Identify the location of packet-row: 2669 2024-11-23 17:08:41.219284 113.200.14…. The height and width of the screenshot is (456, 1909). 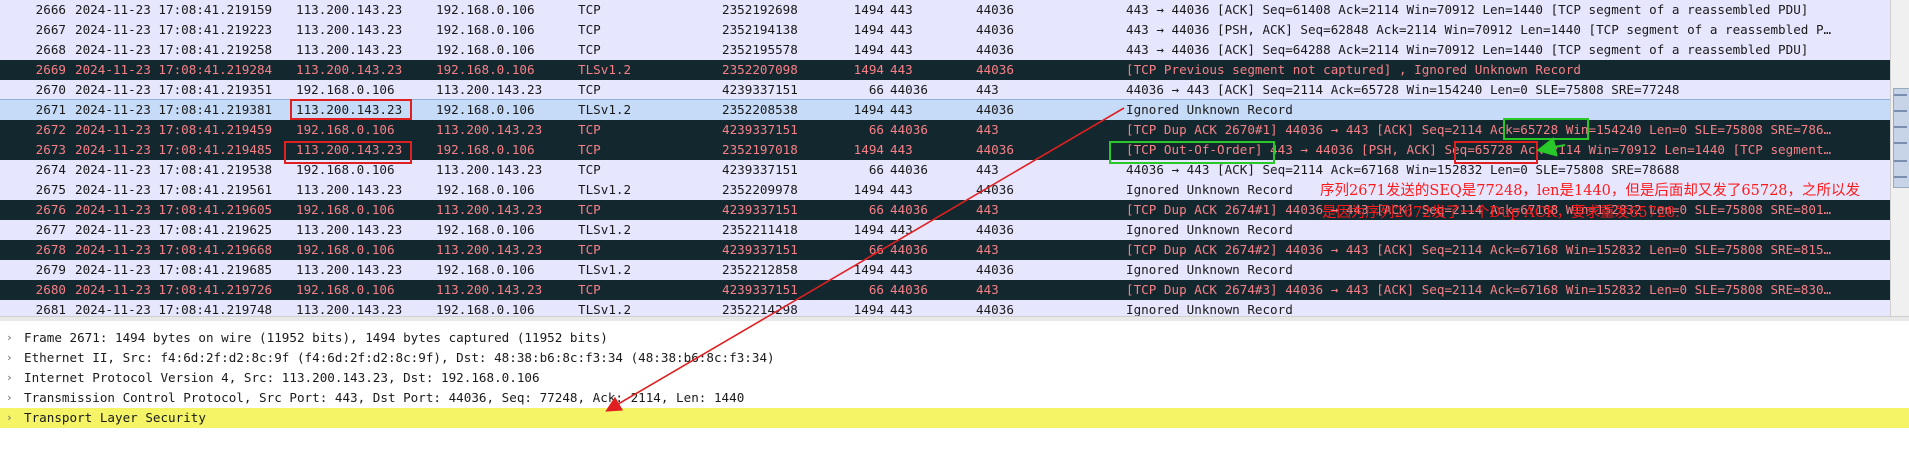
(945, 70).